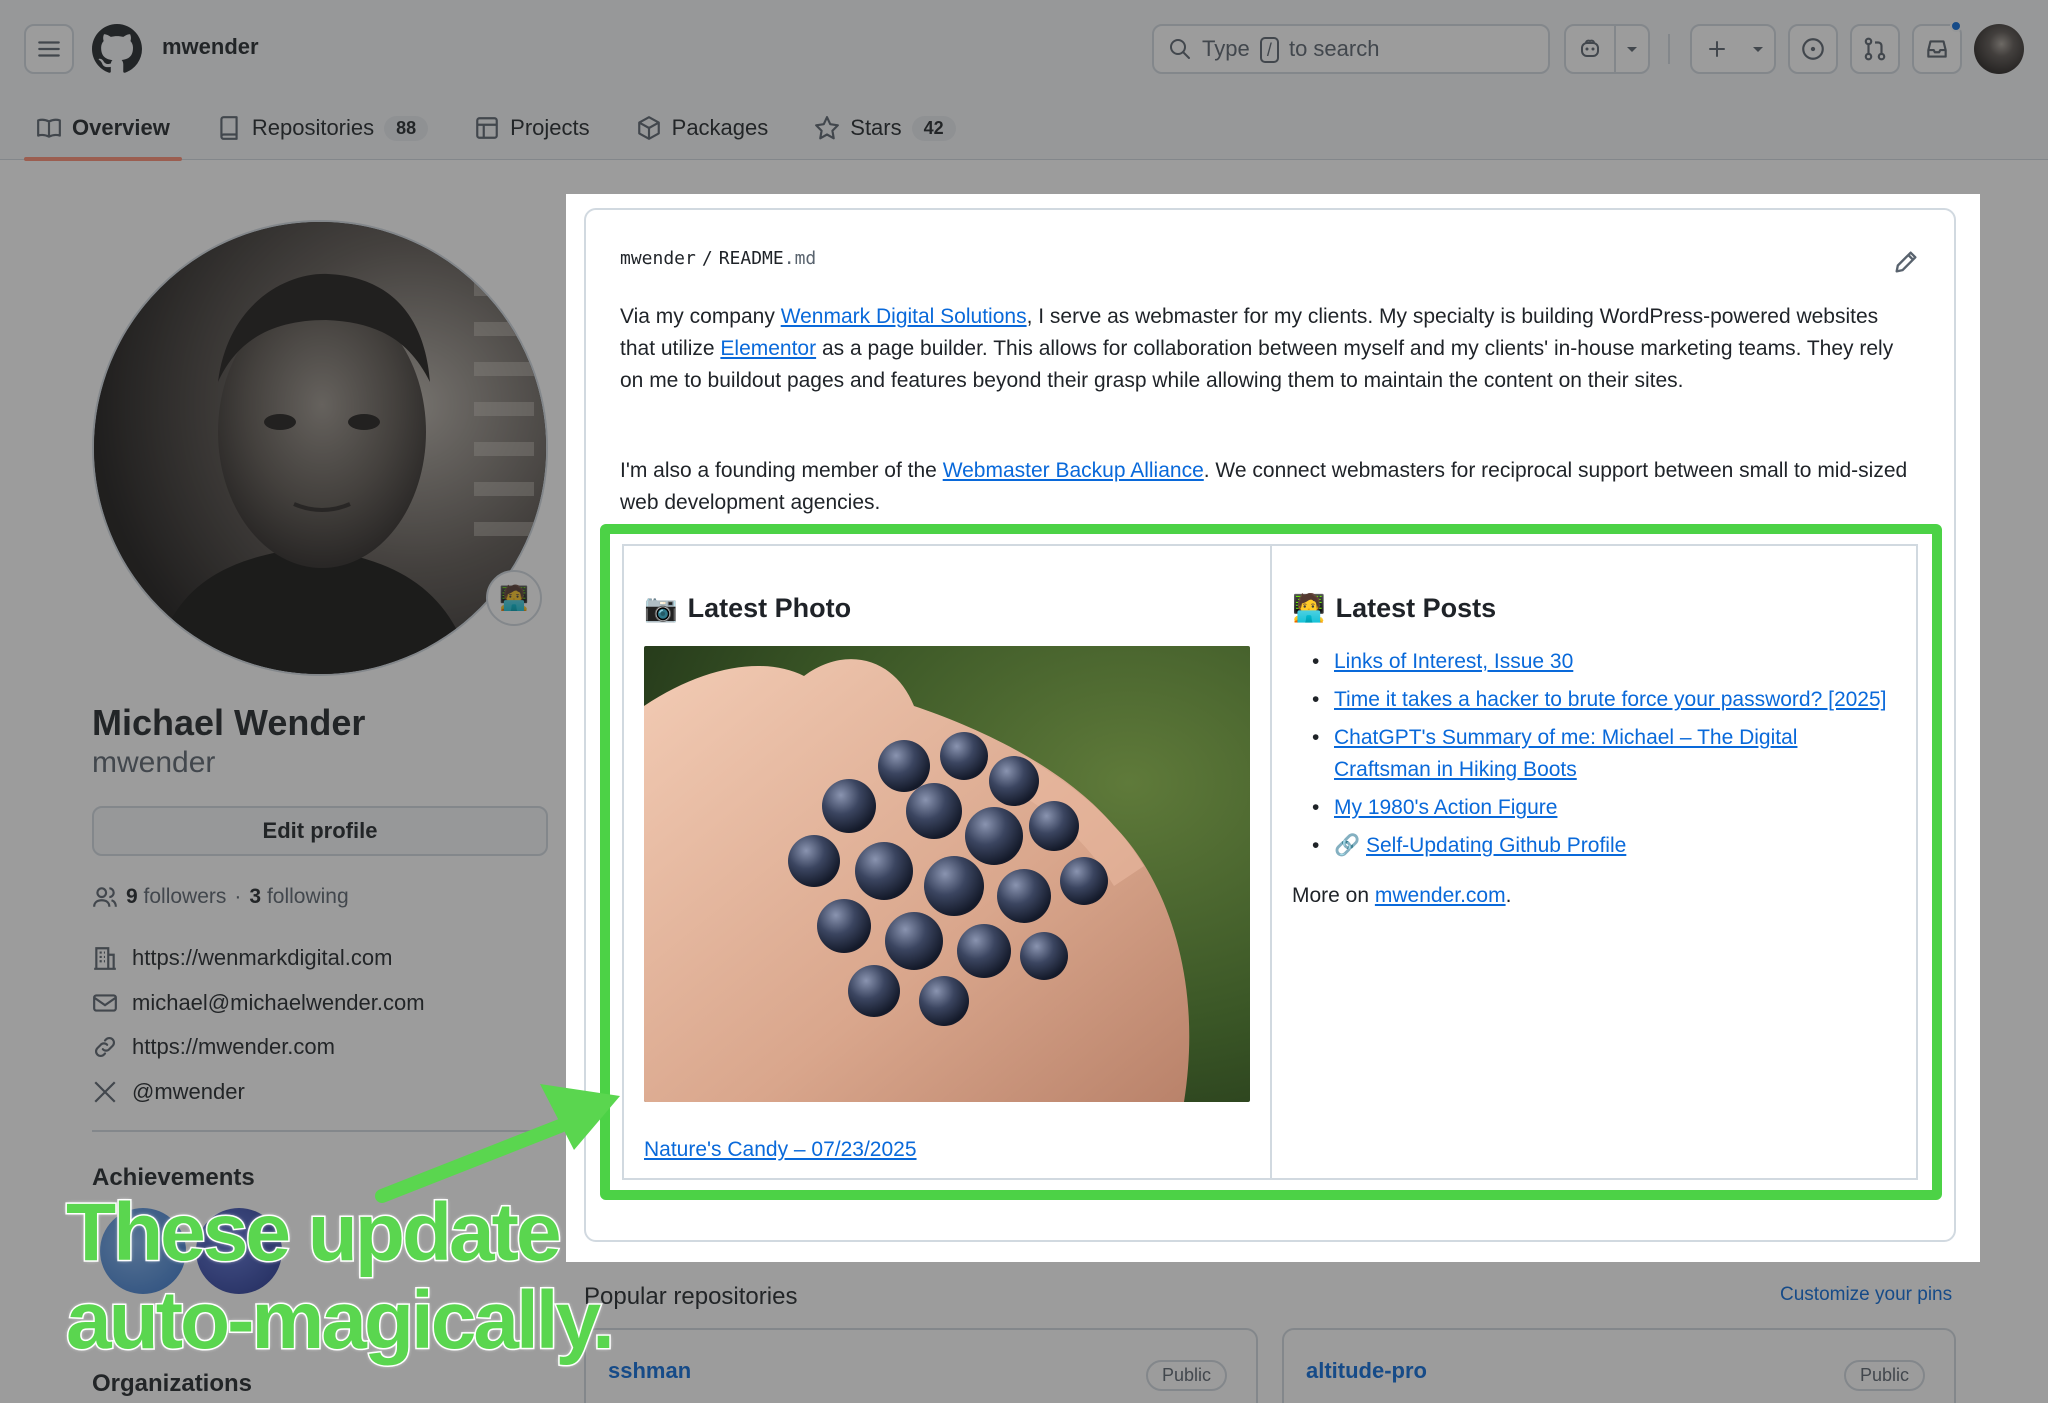  Describe the element at coordinates (947, 608) in the screenshot. I see `latest-photo-heading: 📷 Latest Photo` at that location.